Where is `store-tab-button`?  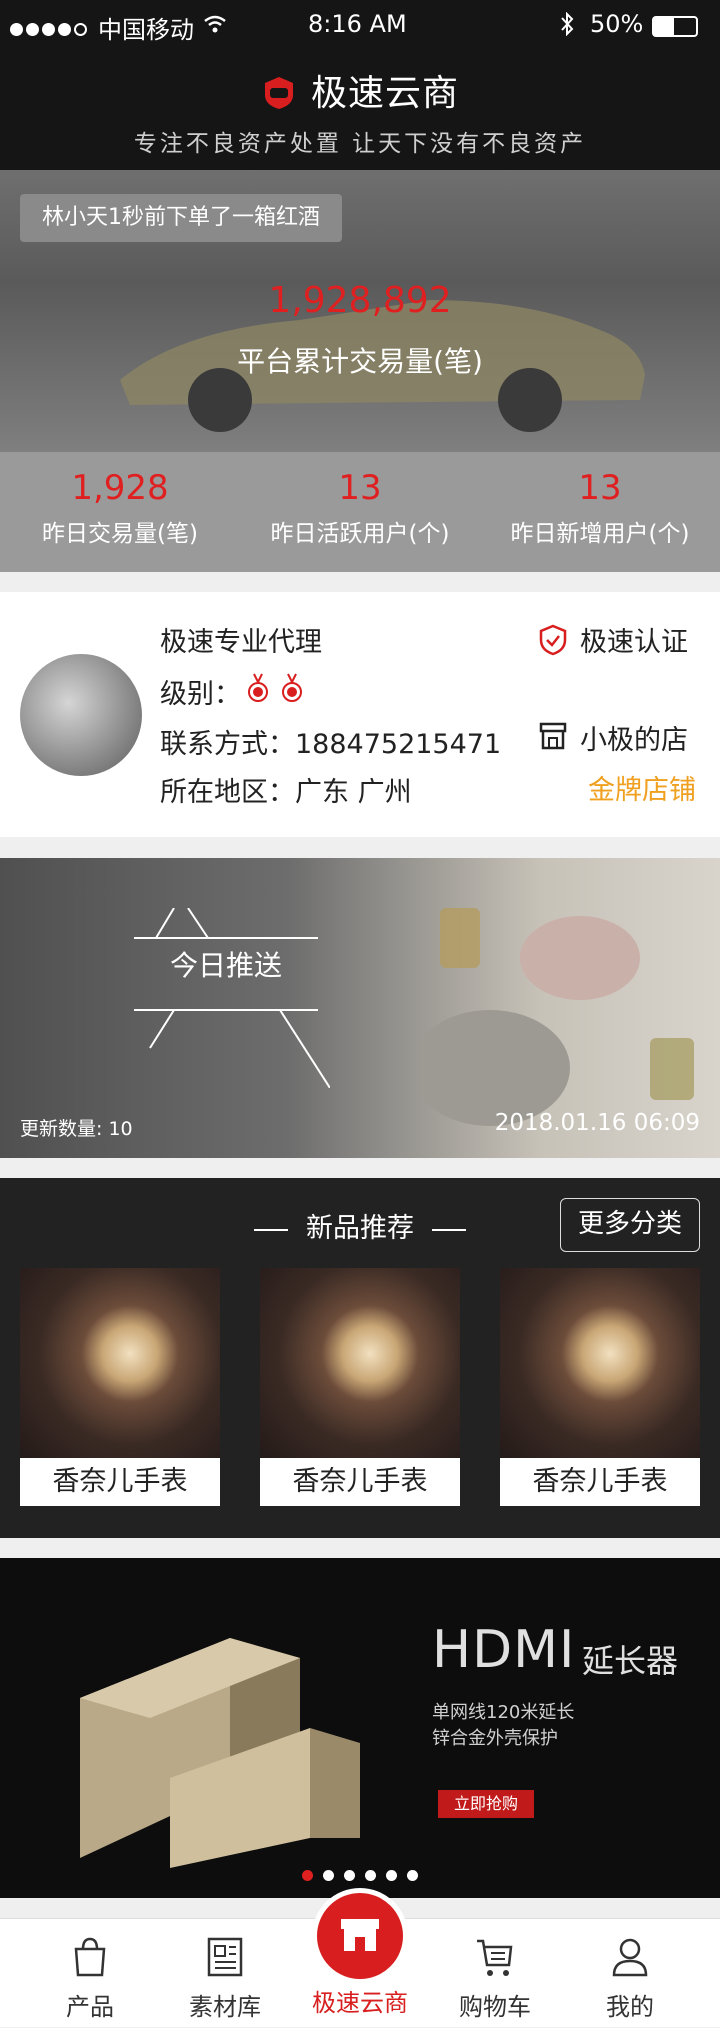 store-tab-button is located at coordinates (360, 1936).